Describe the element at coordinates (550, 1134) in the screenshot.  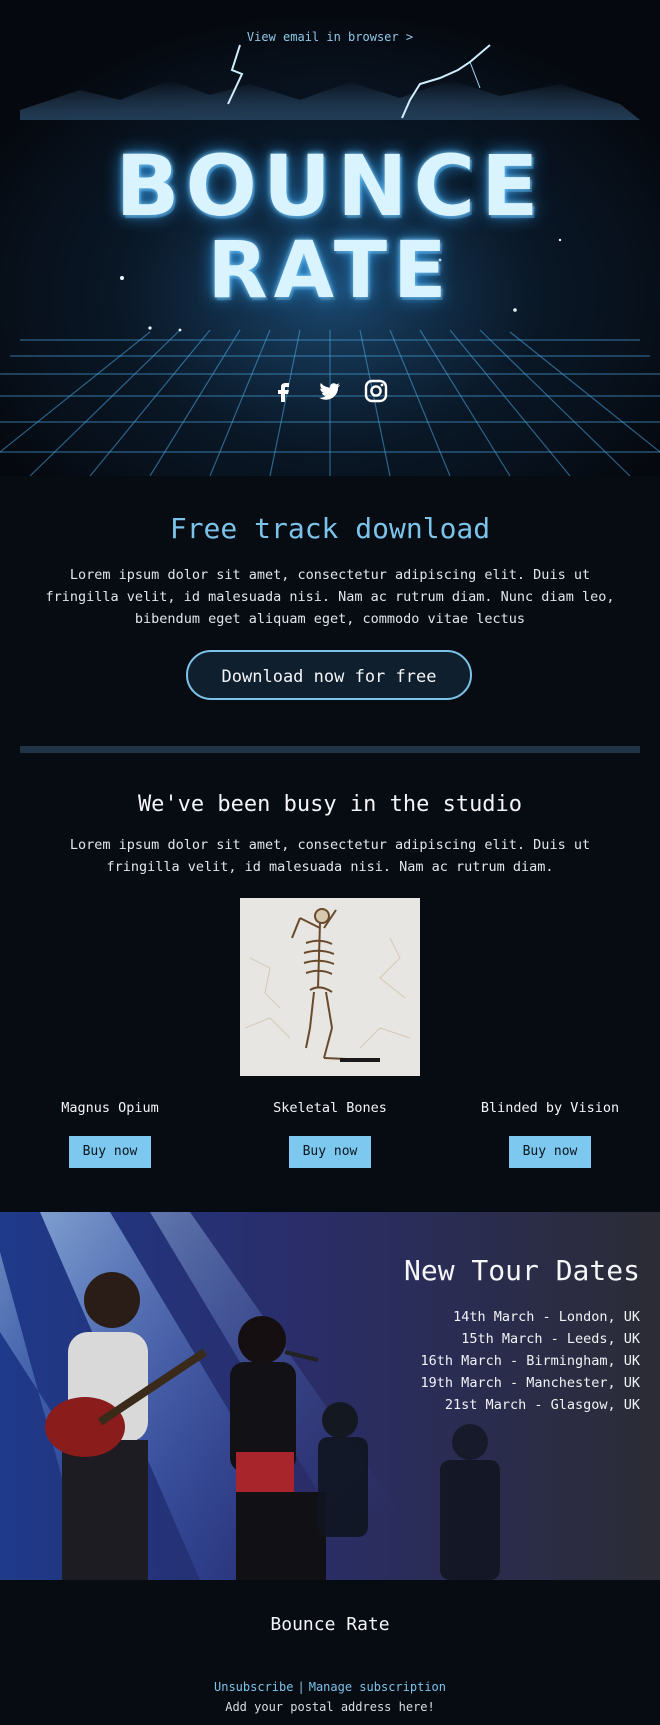
I see `album-item-blinded-by-vision: Blinded by Vision Buy now` at that location.